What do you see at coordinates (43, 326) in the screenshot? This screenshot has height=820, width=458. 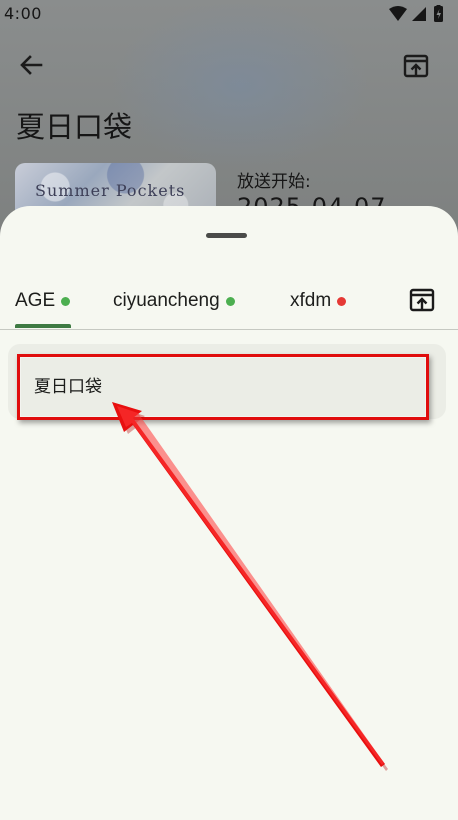 I see `active-tab-indicator` at bounding box center [43, 326].